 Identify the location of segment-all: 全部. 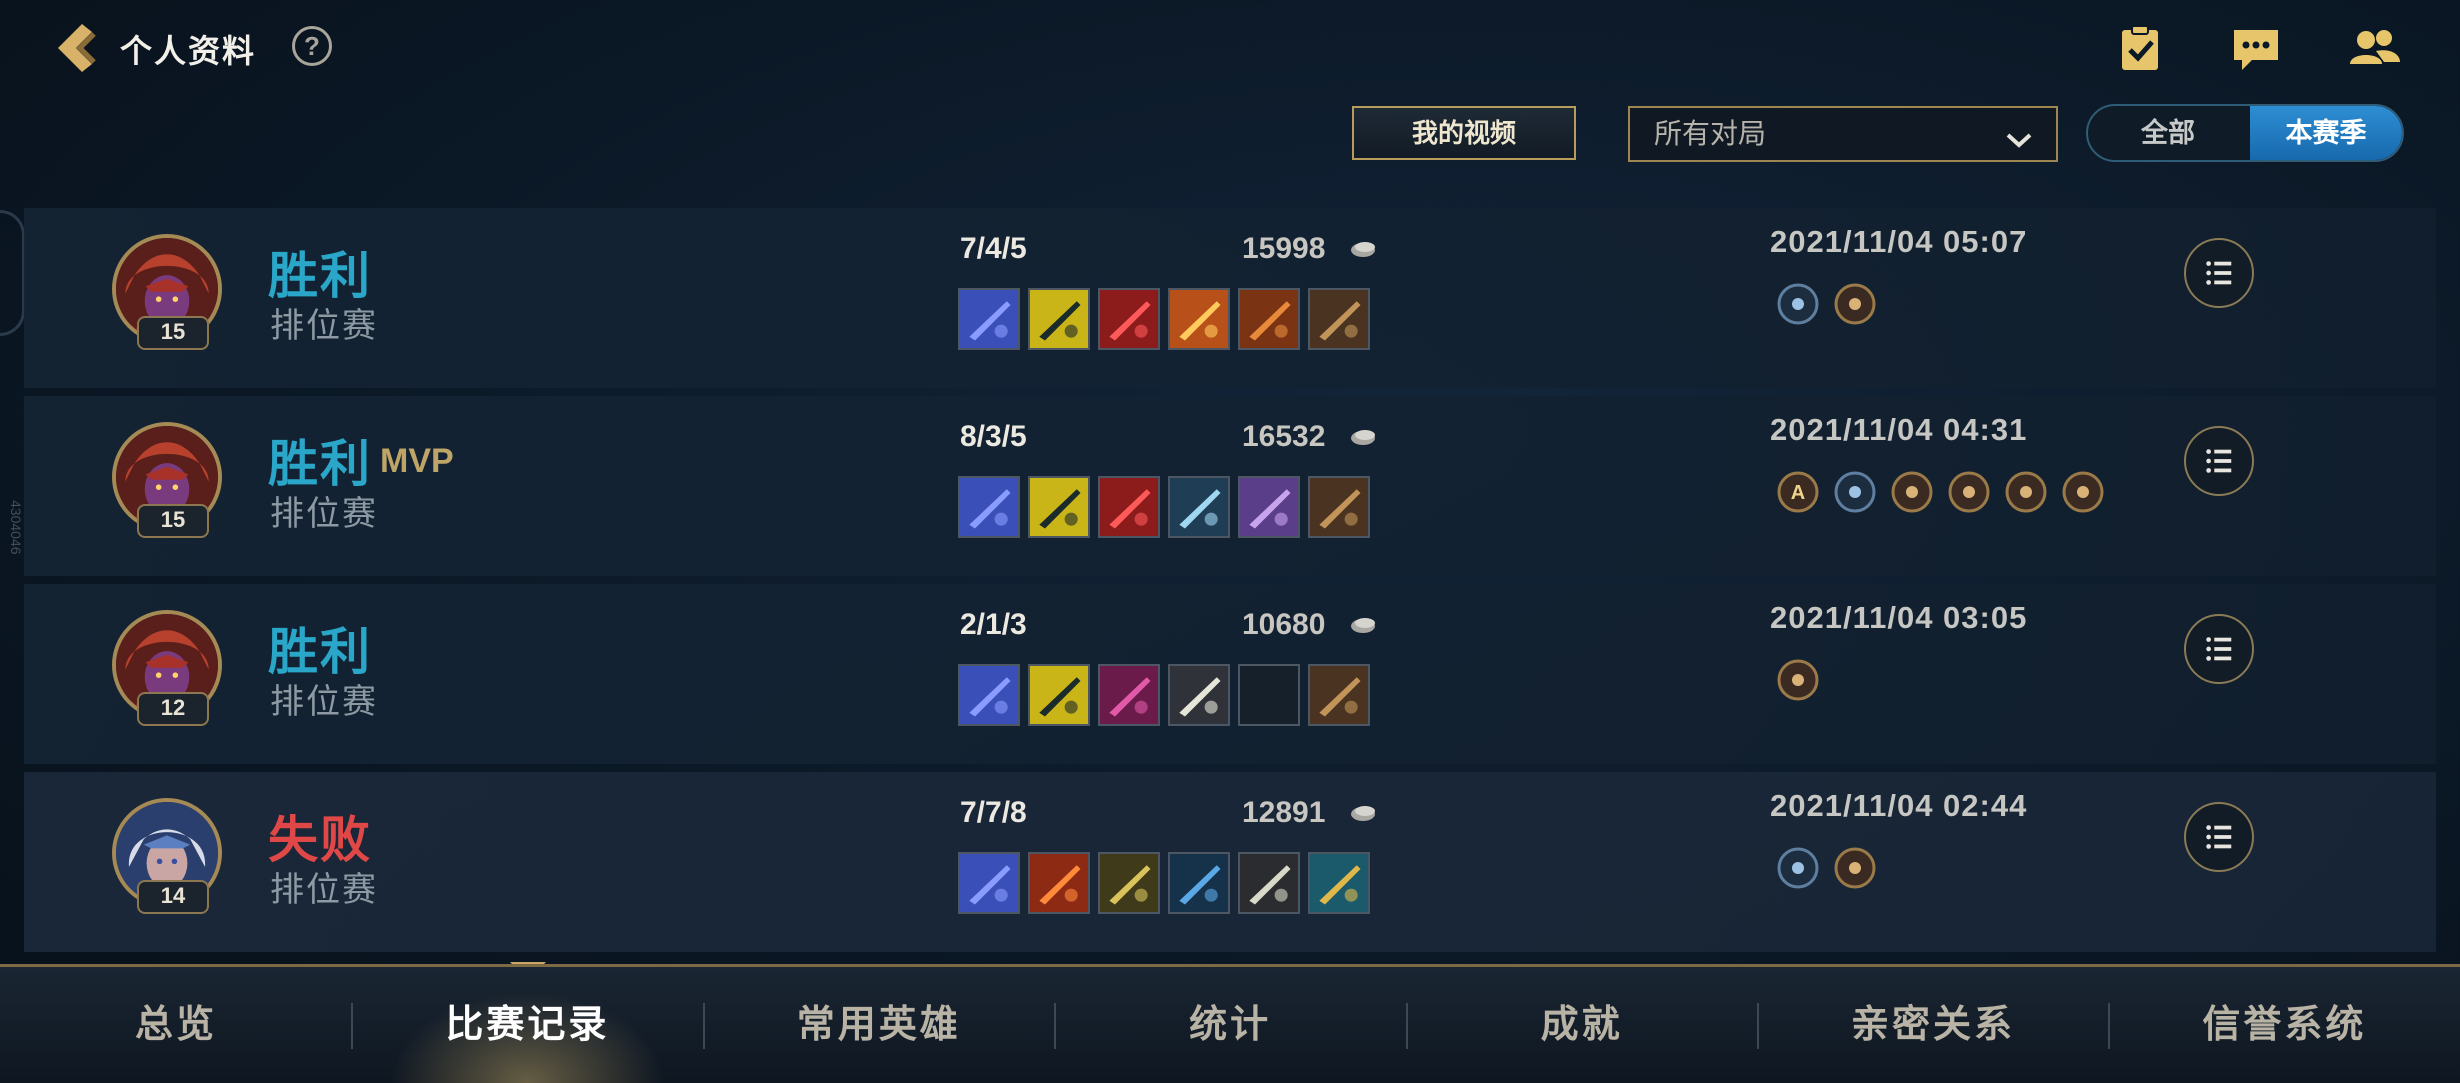
(2168, 133).